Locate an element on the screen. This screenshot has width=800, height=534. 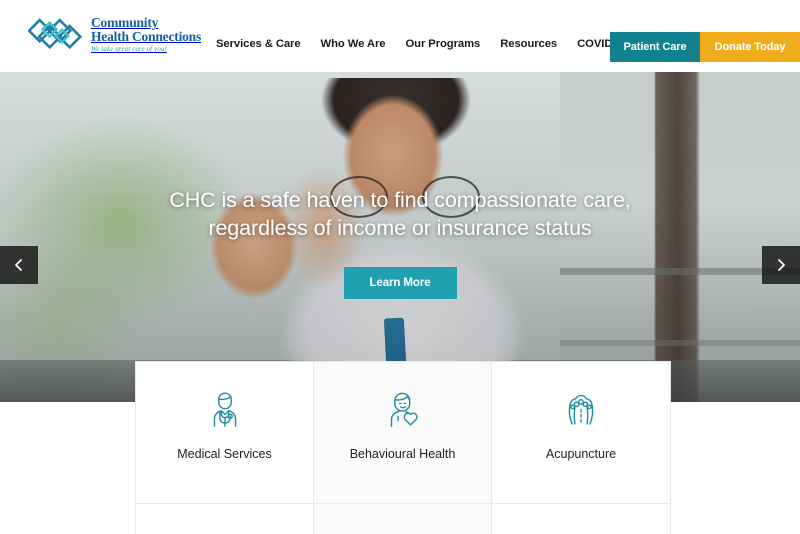
carousel-prev-button is located at coordinates (19, 265).